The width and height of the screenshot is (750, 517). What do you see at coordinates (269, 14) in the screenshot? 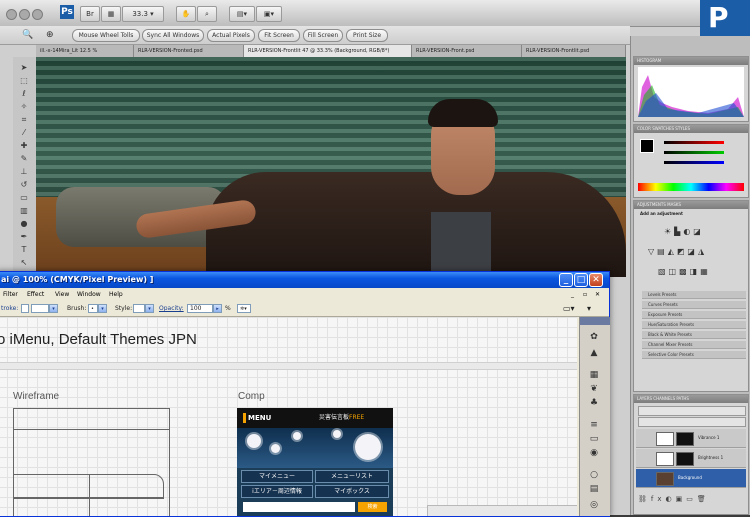
I see `screen-mode-button: ▣▾` at bounding box center [269, 14].